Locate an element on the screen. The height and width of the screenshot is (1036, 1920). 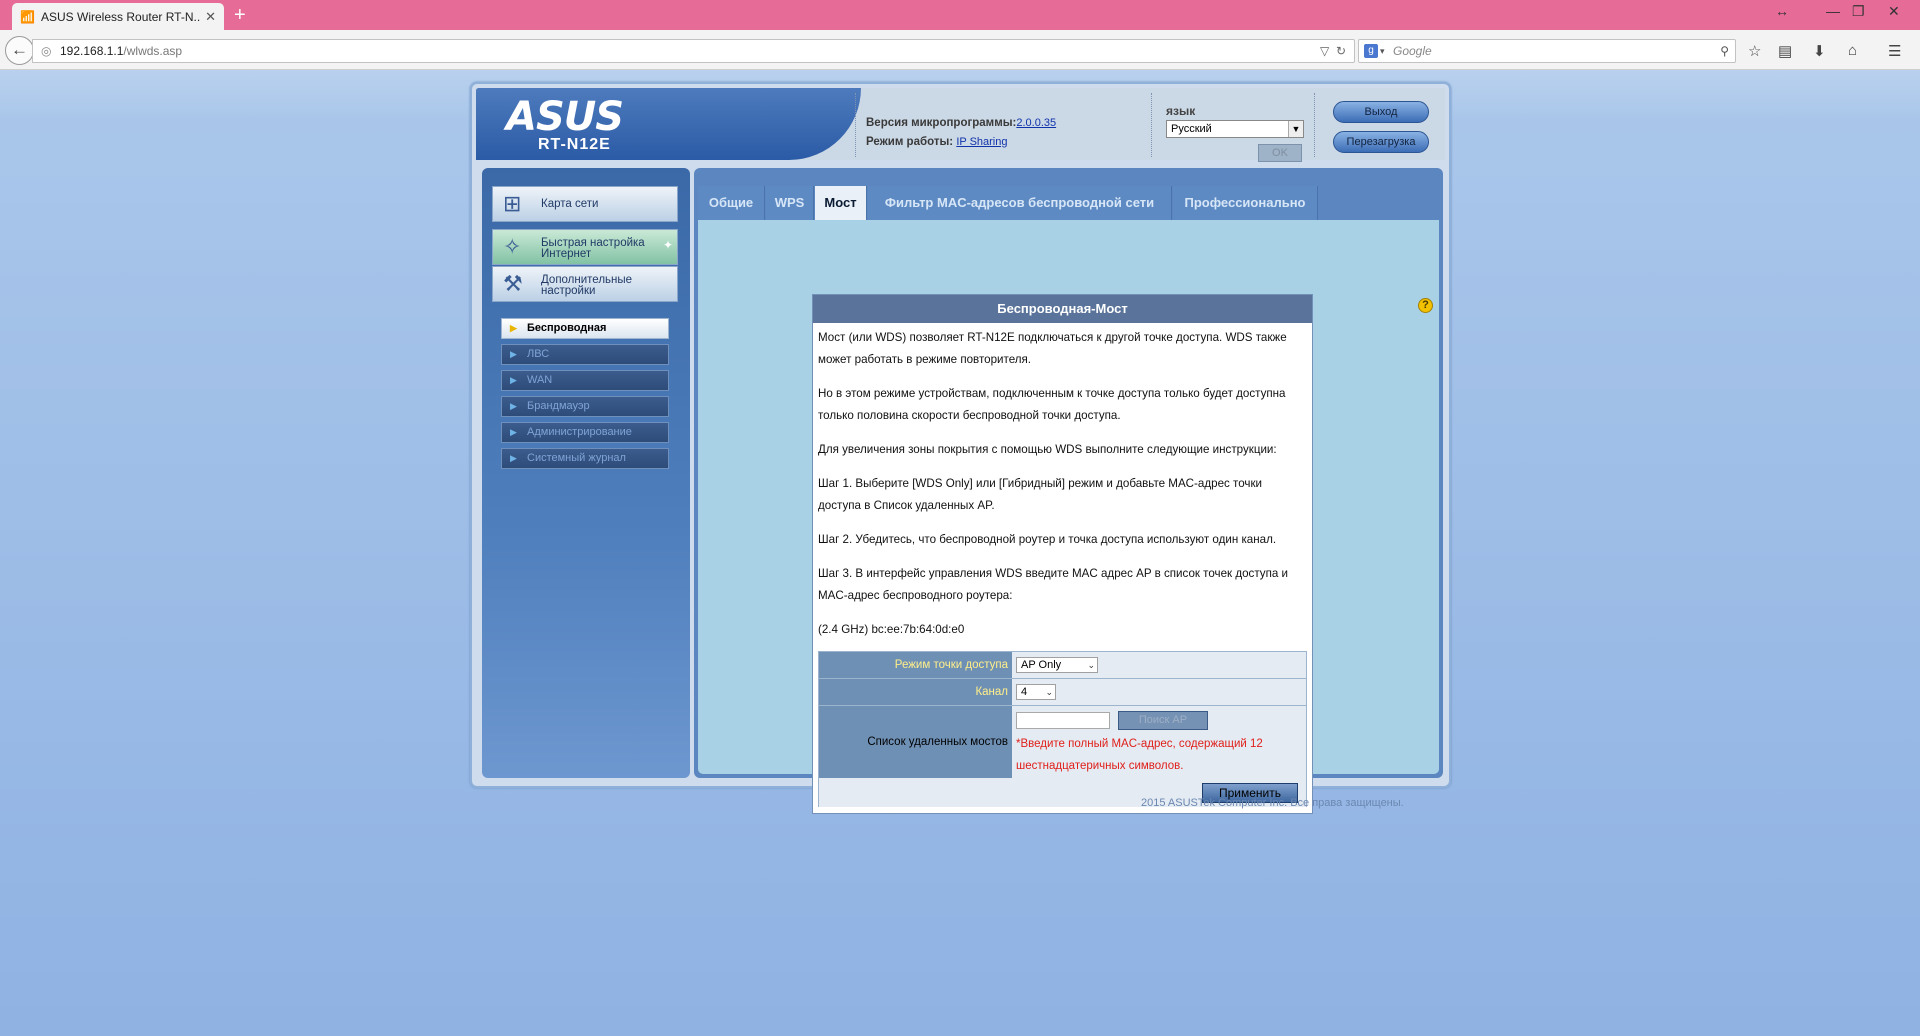
sidebar-item-network-map: ⊞ Карта сети is located at coordinates (585, 204).